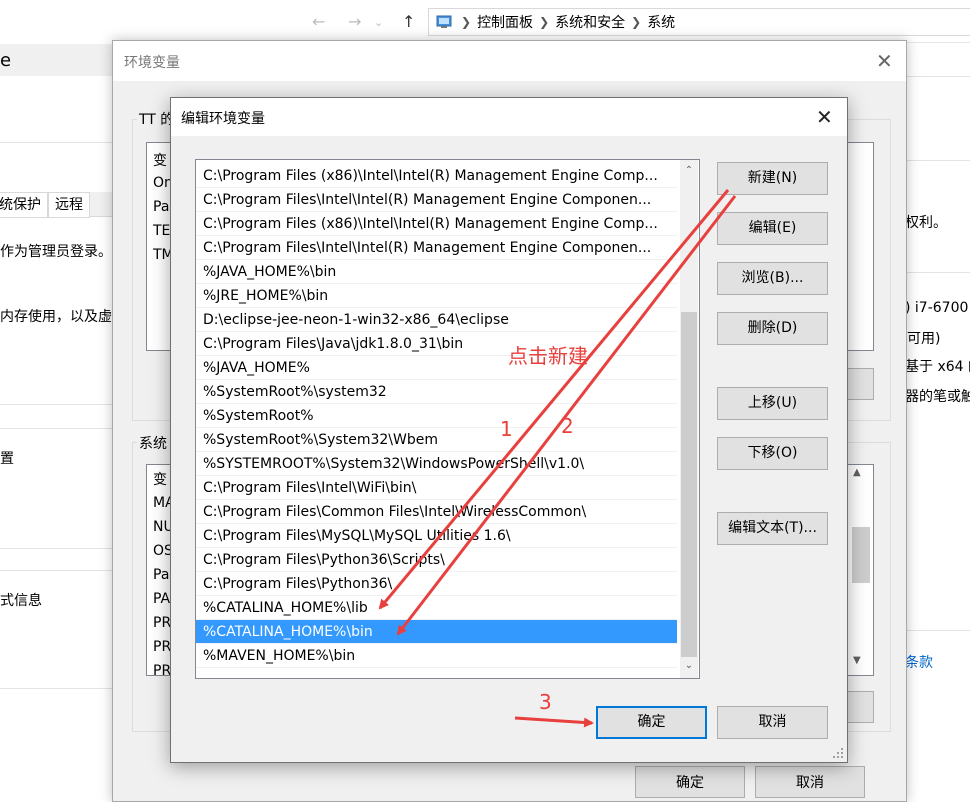  Describe the element at coordinates (548, 356) in the screenshot. I see `annotation-click-new: 点击新建` at that location.